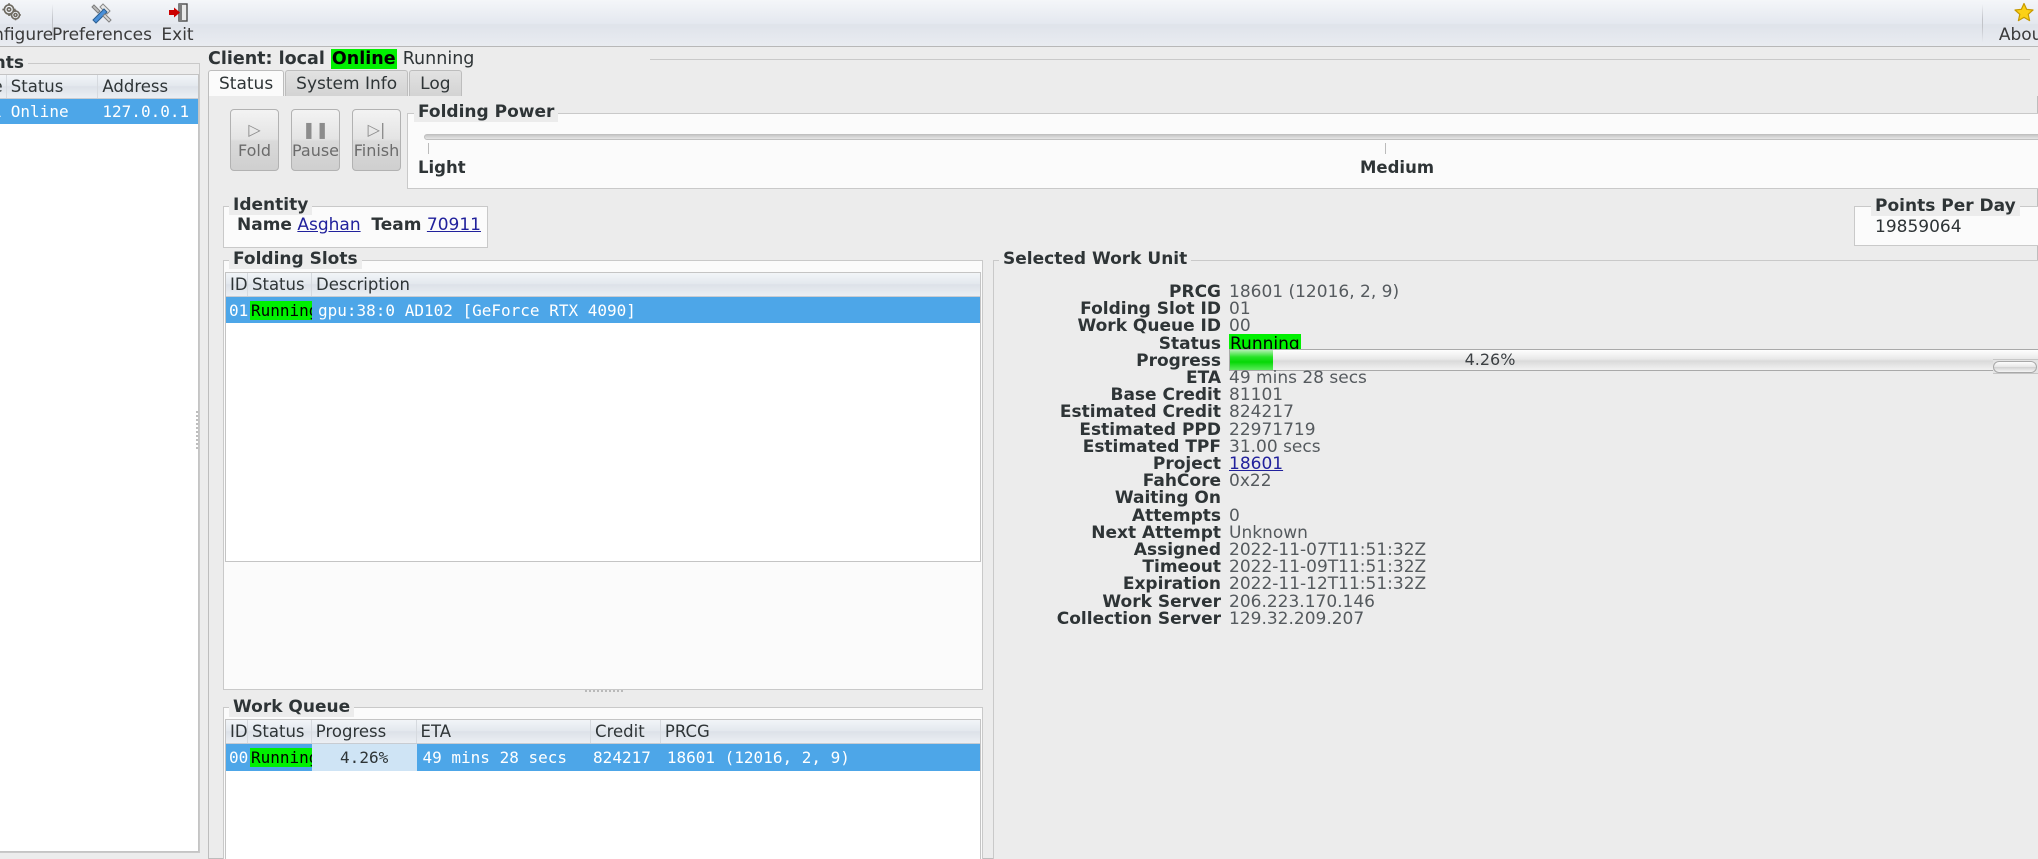 This screenshot has width=2038, height=859. Describe the element at coordinates (12, 12) in the screenshot. I see `gears-icon` at that location.